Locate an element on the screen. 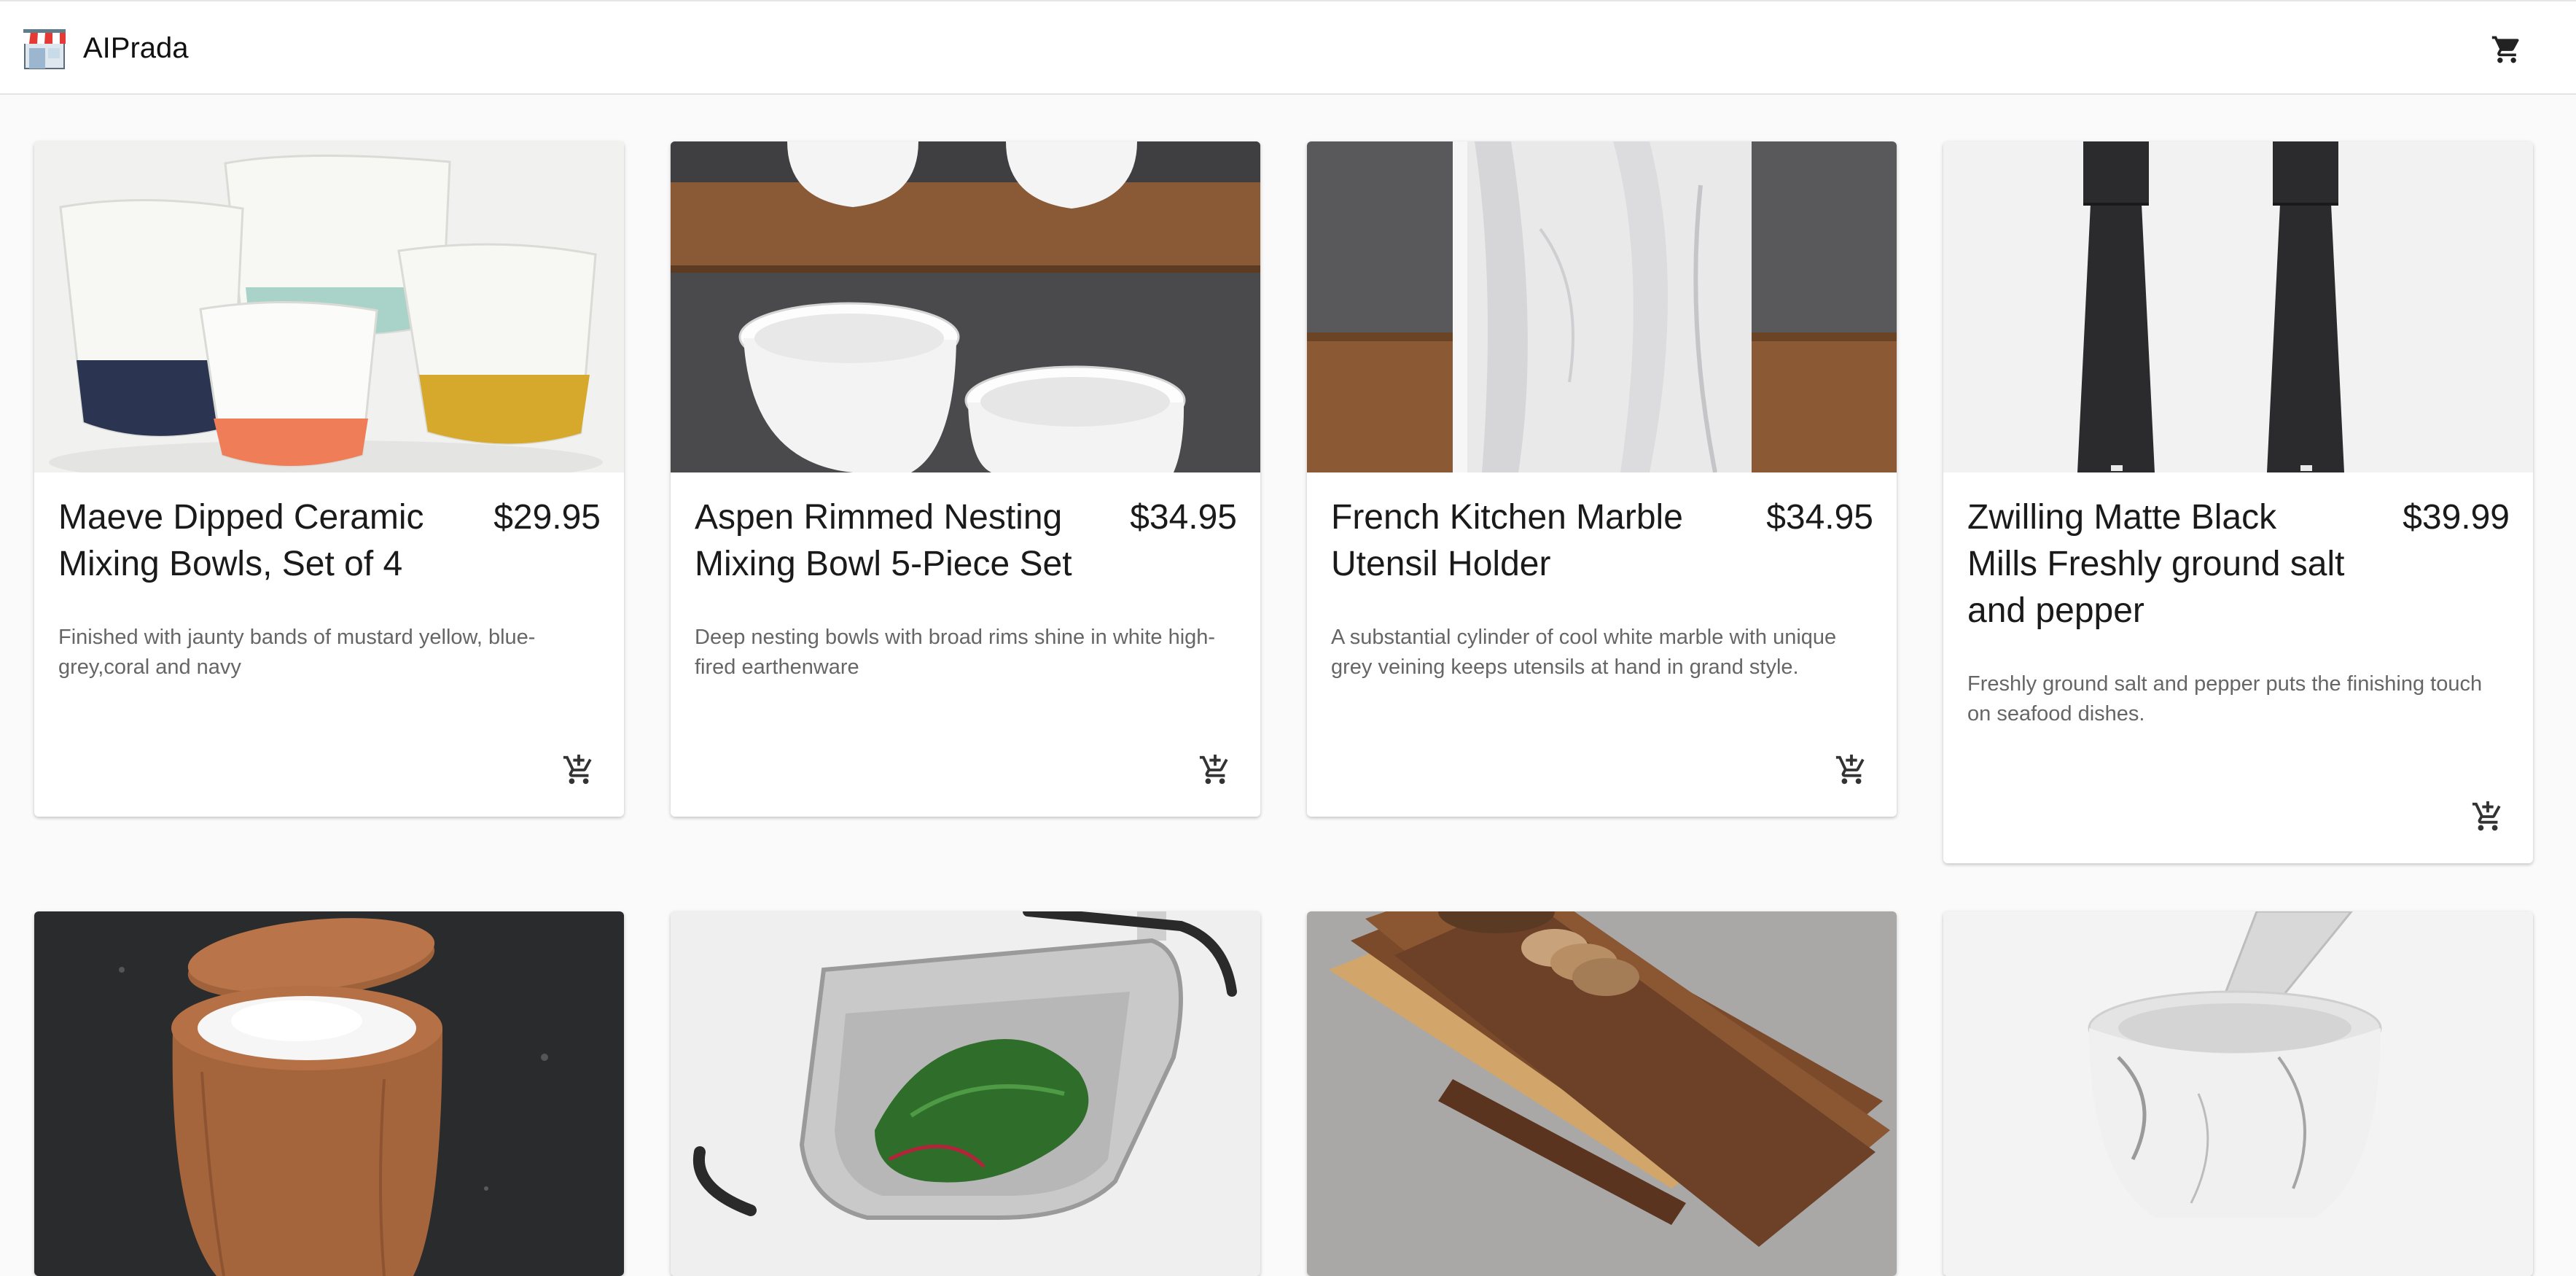 This screenshot has height=1276, width=2576. product-price: $29.95 is located at coordinates (547, 517).